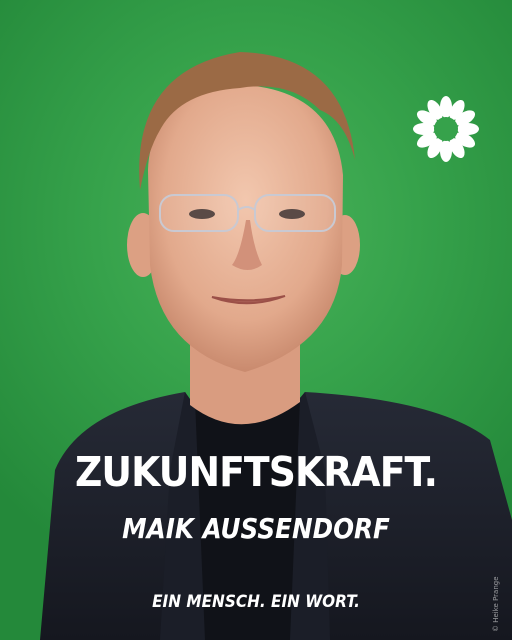 The height and width of the screenshot is (640, 512). Describe the element at coordinates (446, 129) in the screenshot. I see `sunflower-icon` at that location.